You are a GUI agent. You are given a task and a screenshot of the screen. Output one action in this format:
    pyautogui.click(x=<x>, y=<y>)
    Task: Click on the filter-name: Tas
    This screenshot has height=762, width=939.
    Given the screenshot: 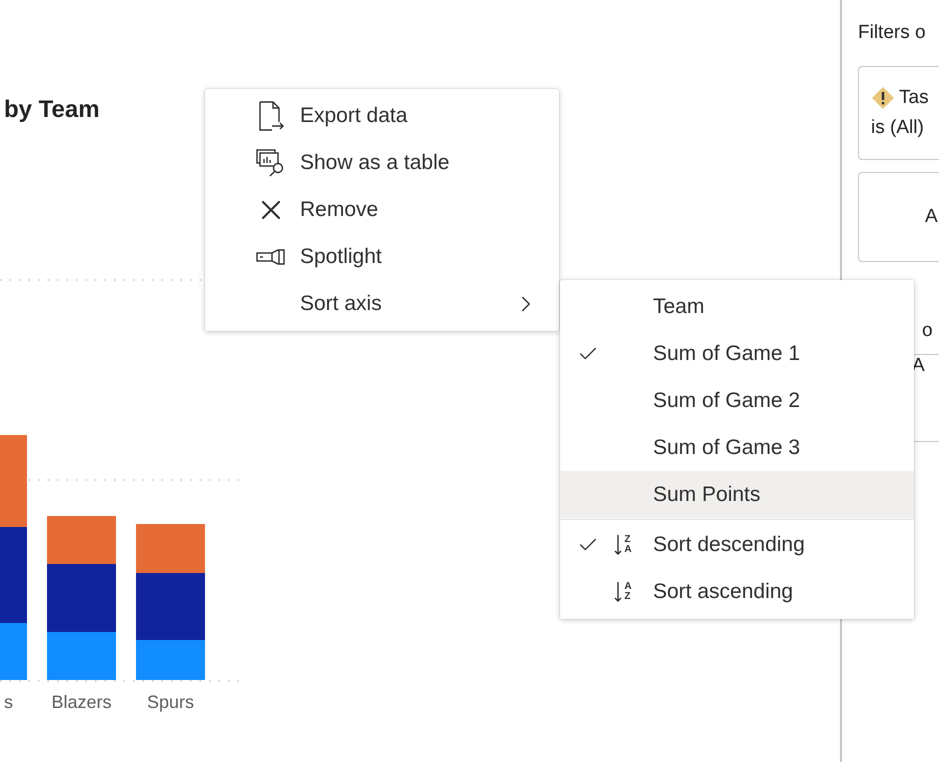 What is the action you would take?
    pyautogui.click(x=914, y=98)
    